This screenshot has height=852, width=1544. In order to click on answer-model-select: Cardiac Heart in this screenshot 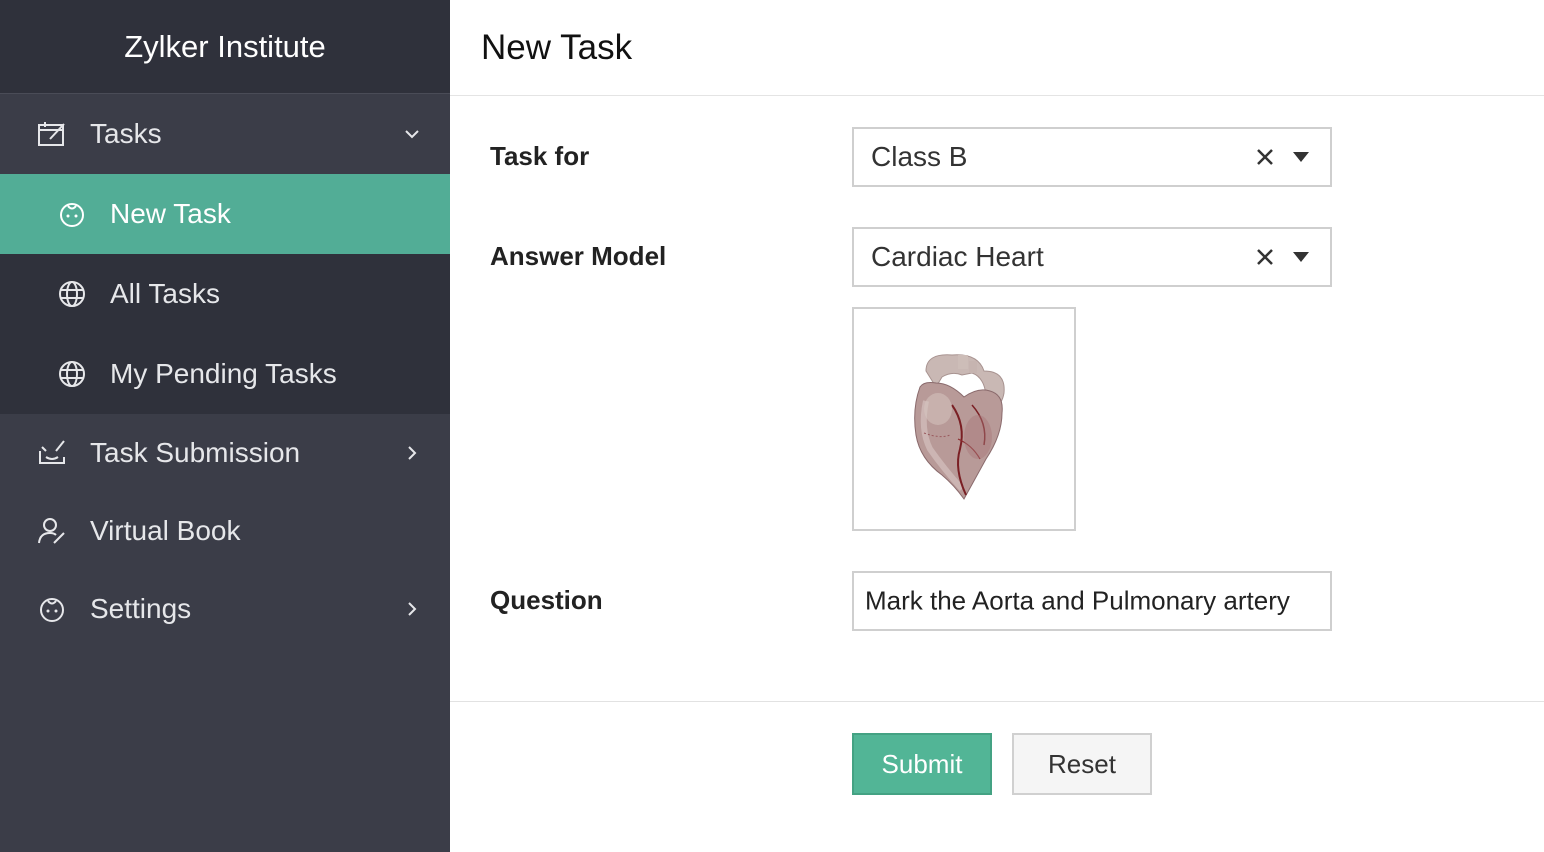, I will do `click(1092, 257)`.